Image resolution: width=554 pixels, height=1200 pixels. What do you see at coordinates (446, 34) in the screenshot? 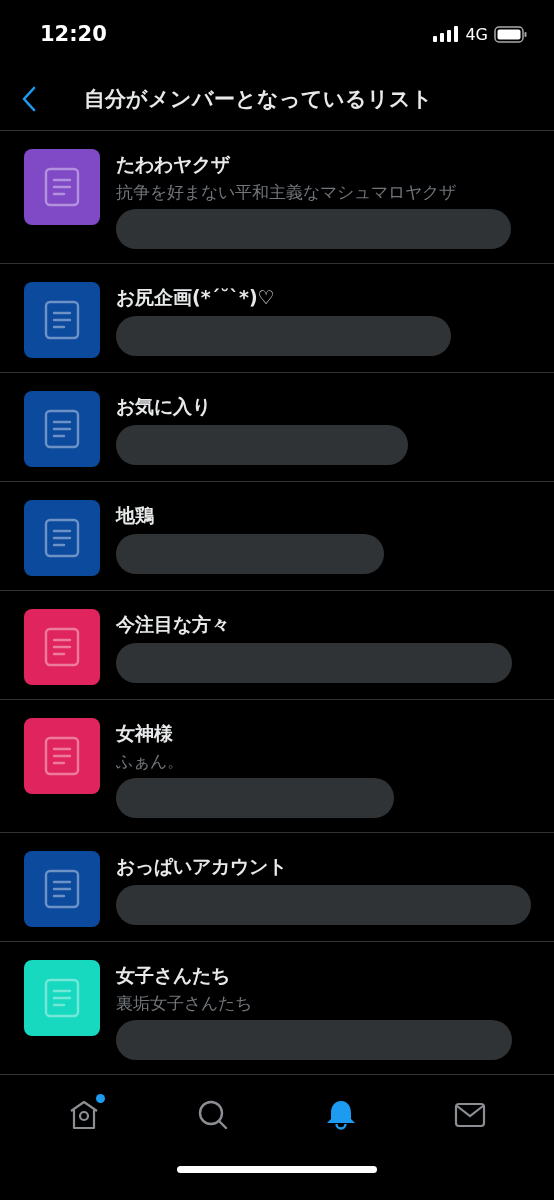
I see `signal-icon` at bounding box center [446, 34].